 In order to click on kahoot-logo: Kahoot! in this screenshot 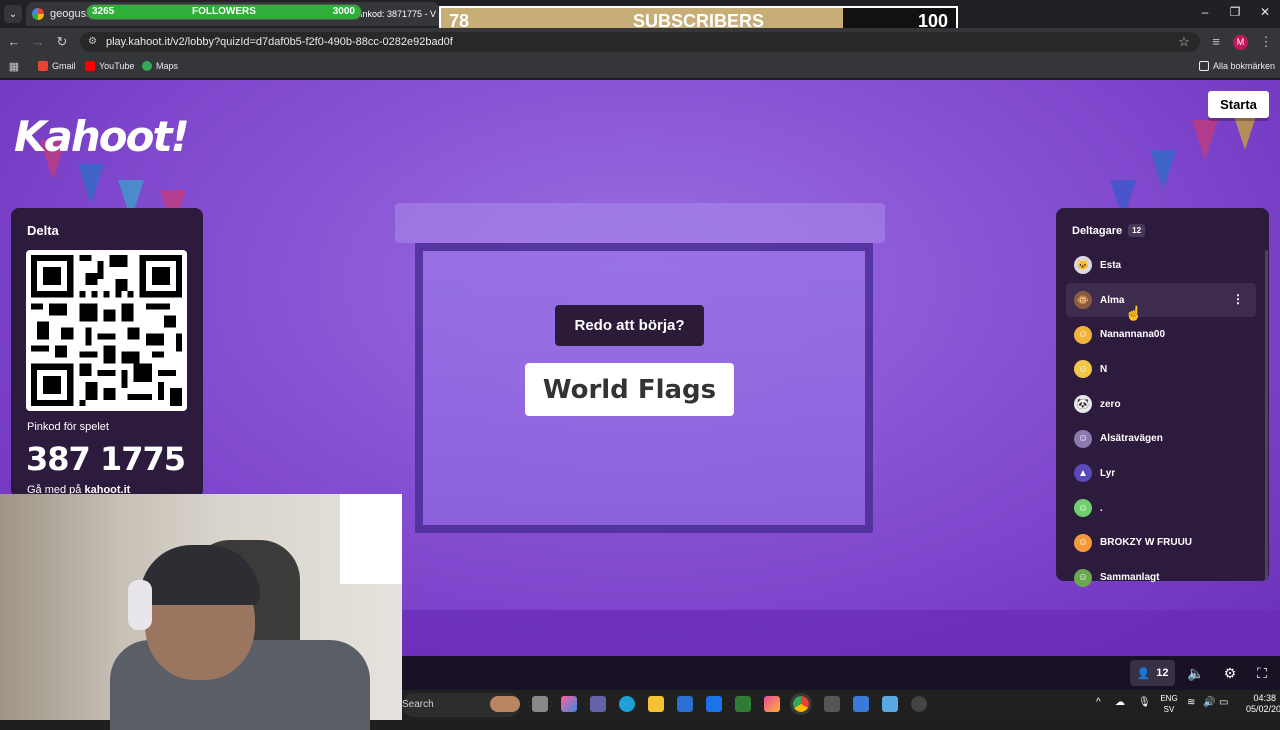, I will do `click(102, 136)`.